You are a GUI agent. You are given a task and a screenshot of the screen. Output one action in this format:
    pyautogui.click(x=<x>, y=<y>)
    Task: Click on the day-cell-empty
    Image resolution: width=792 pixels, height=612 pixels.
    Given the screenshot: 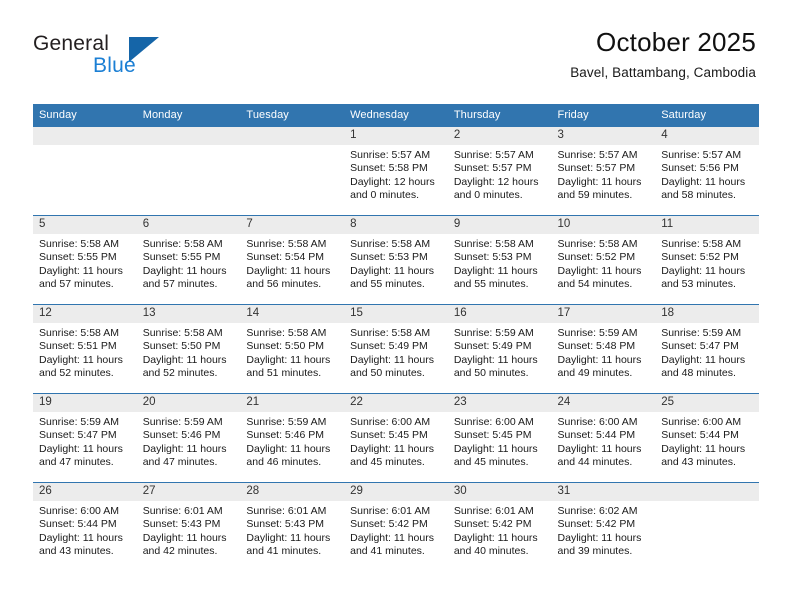 What is the action you would take?
    pyautogui.click(x=707, y=526)
    